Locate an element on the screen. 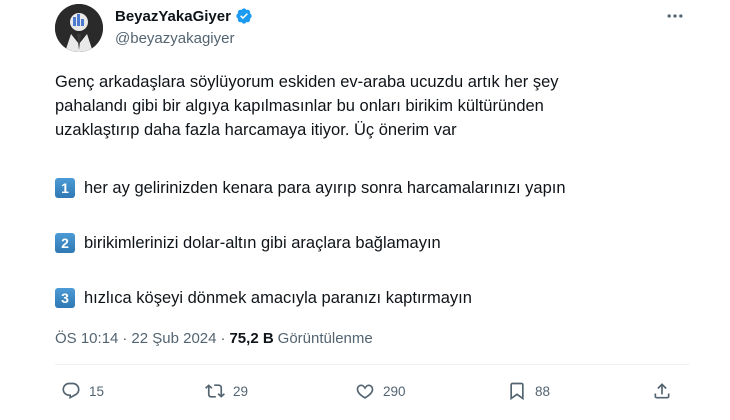  reply-count: 15 is located at coordinates (97, 391).